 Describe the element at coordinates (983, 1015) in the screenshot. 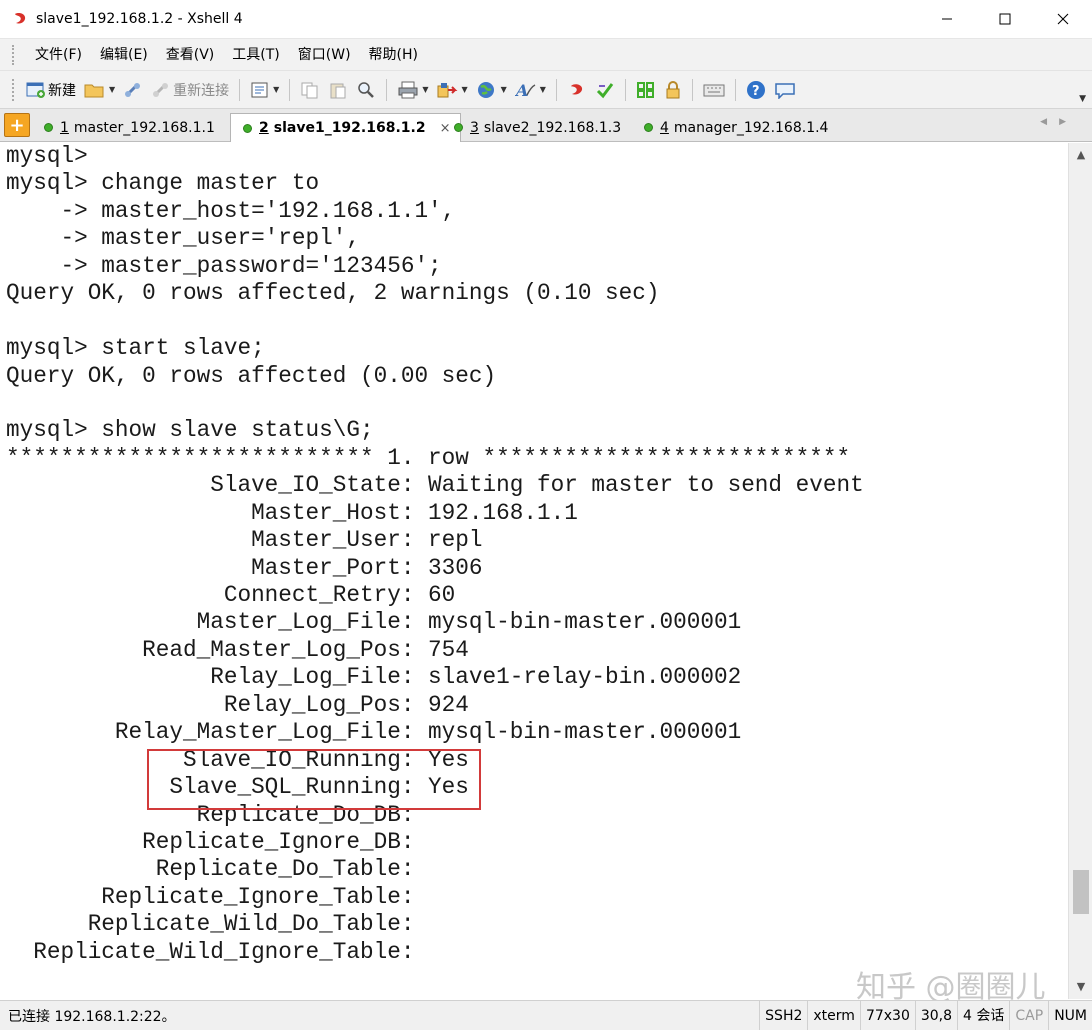

I see `session-count-status: 4 会话` at that location.